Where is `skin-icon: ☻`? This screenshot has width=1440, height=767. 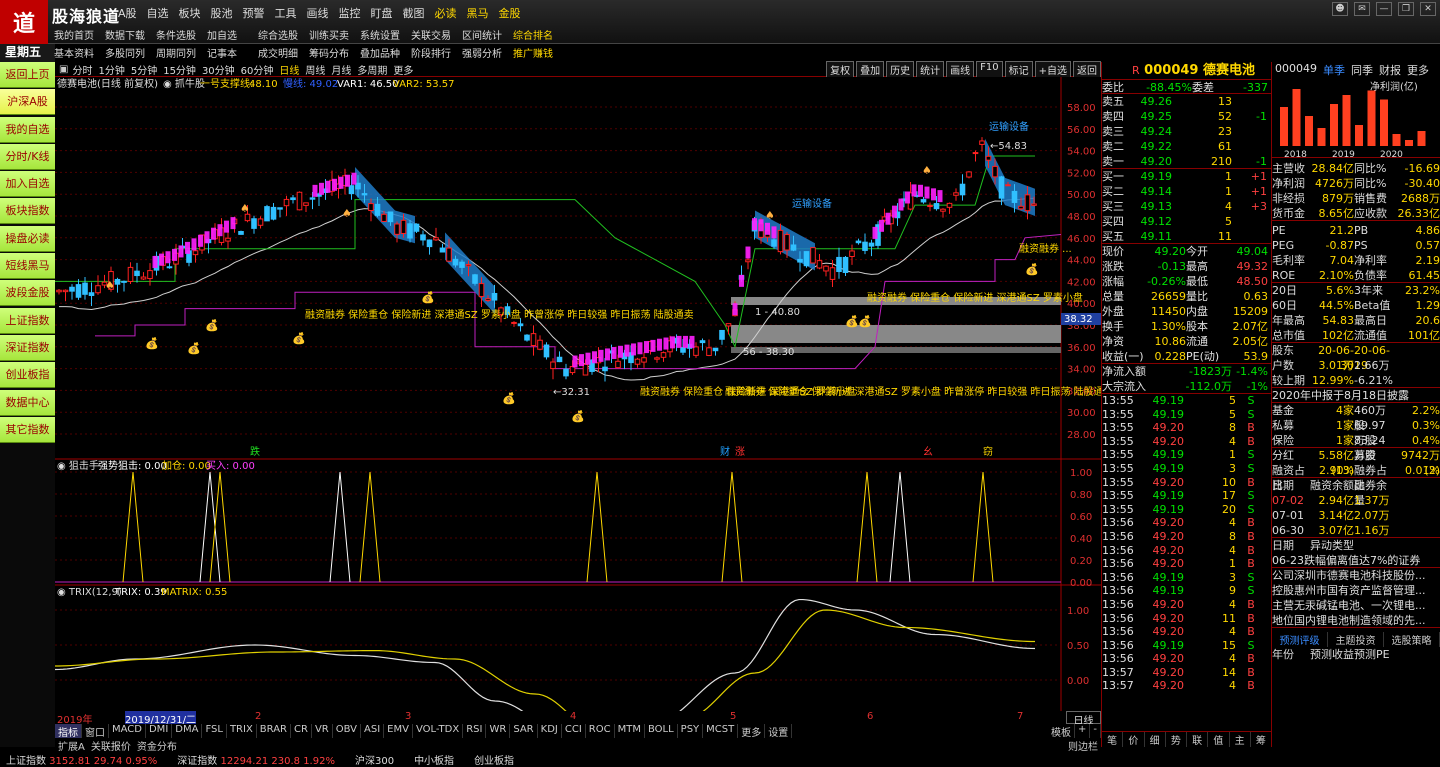 skin-icon: ☻ is located at coordinates (1340, 9).